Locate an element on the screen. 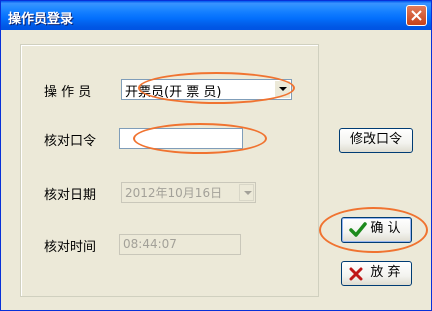 The height and width of the screenshot is (311, 432). operator-selected-value: 开票员(开 票 员) is located at coordinates (173, 92).